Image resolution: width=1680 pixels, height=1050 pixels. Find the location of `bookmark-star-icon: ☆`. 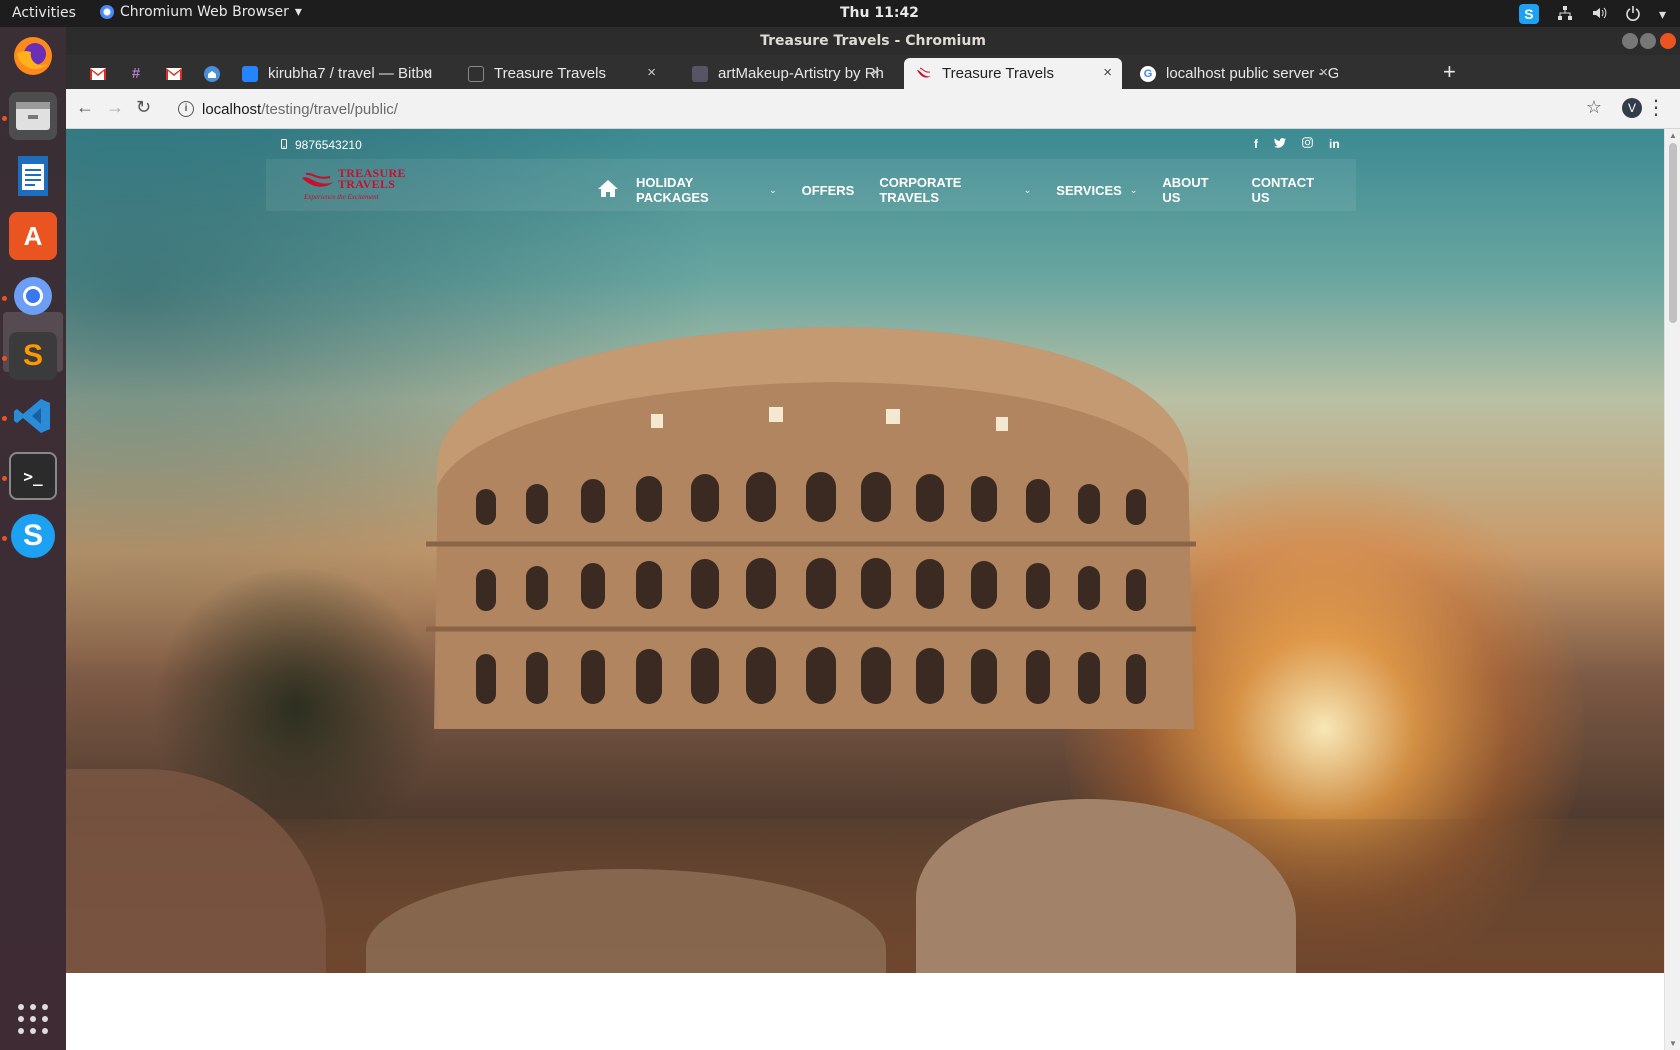

bookmark-star-icon: ☆ is located at coordinates (1594, 107).